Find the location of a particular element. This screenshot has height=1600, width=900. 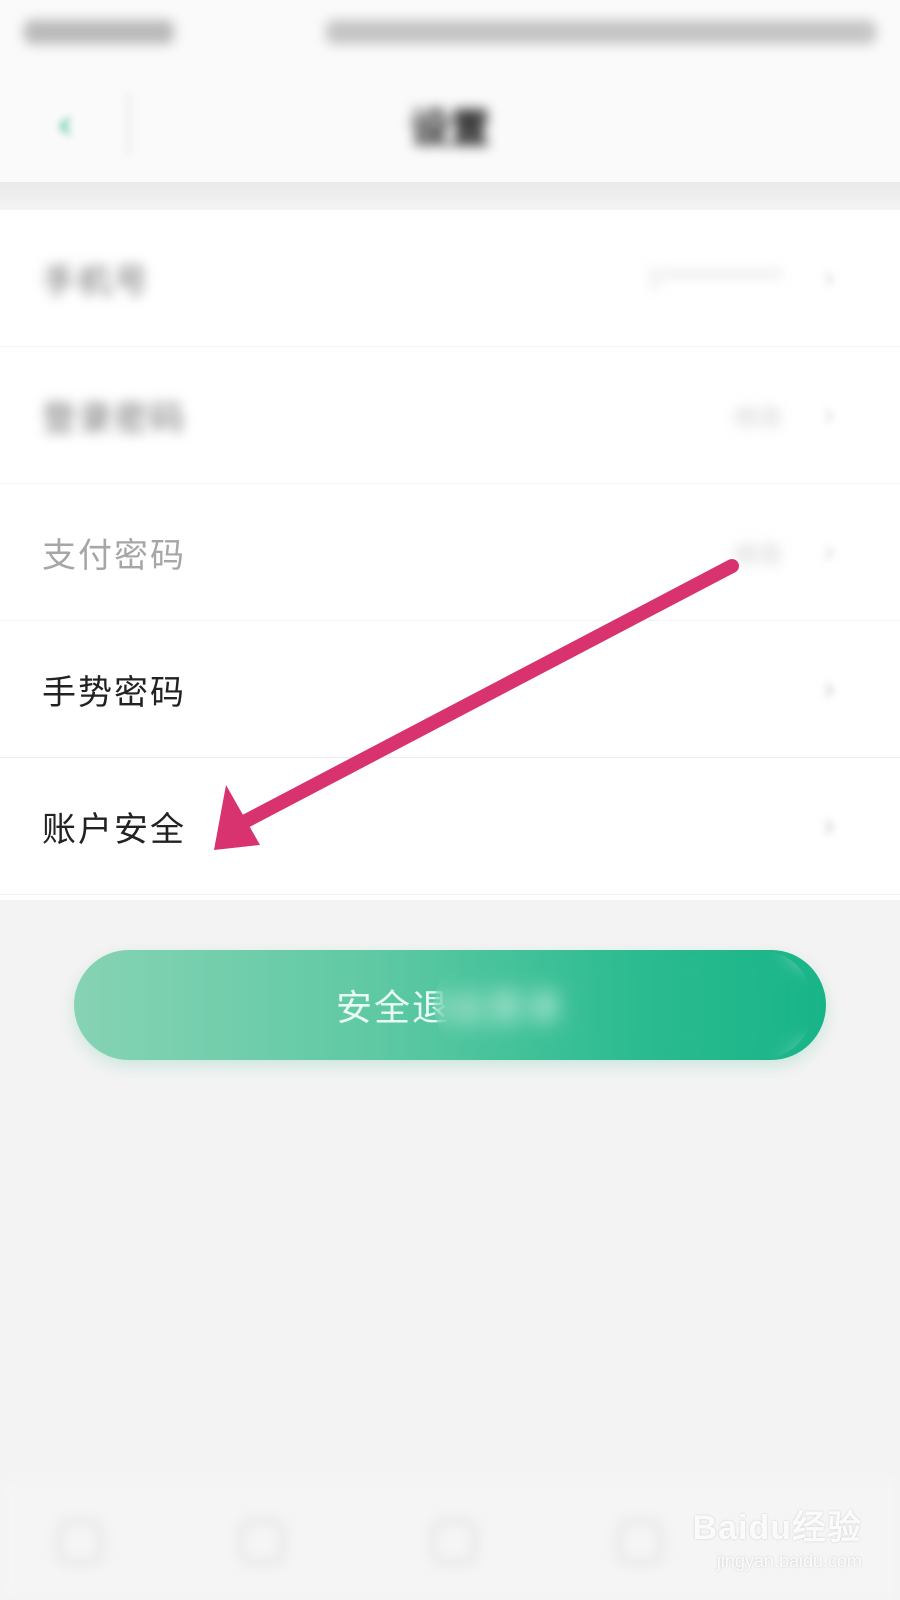

item-label: 登录密码 is located at coordinates (114, 418).